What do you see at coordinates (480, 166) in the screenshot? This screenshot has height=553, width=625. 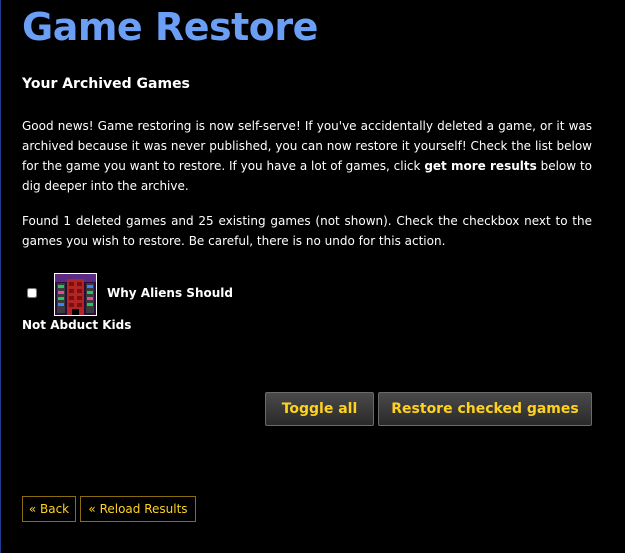 I see `get-more-results-text: get more results` at bounding box center [480, 166].